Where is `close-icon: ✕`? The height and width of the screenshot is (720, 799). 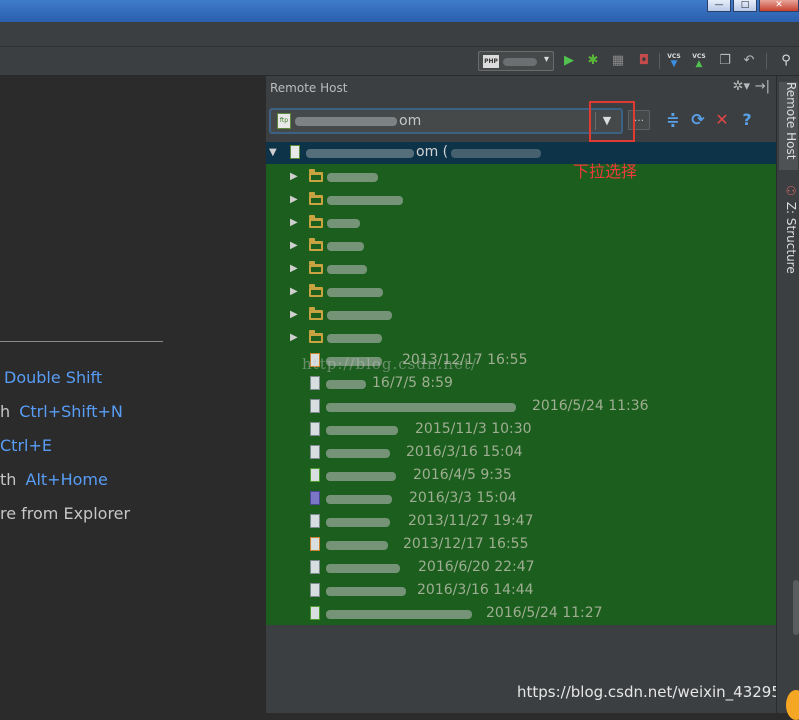 close-icon: ✕ is located at coordinates (722, 120).